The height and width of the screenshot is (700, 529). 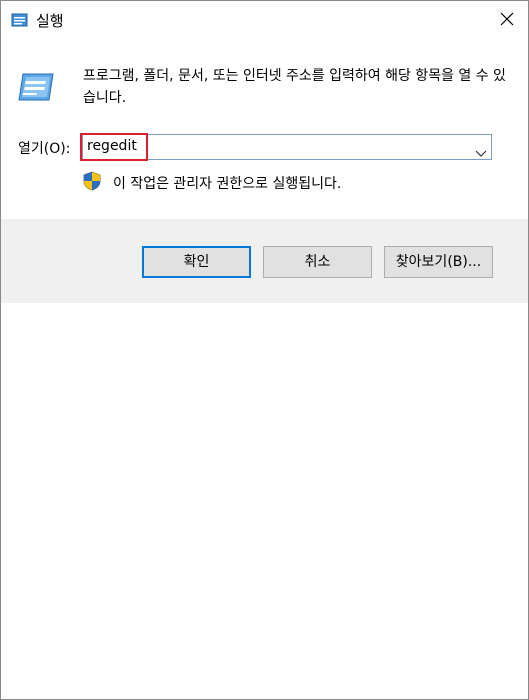 What do you see at coordinates (196, 262) in the screenshot?
I see `ok-button: 확인` at bounding box center [196, 262].